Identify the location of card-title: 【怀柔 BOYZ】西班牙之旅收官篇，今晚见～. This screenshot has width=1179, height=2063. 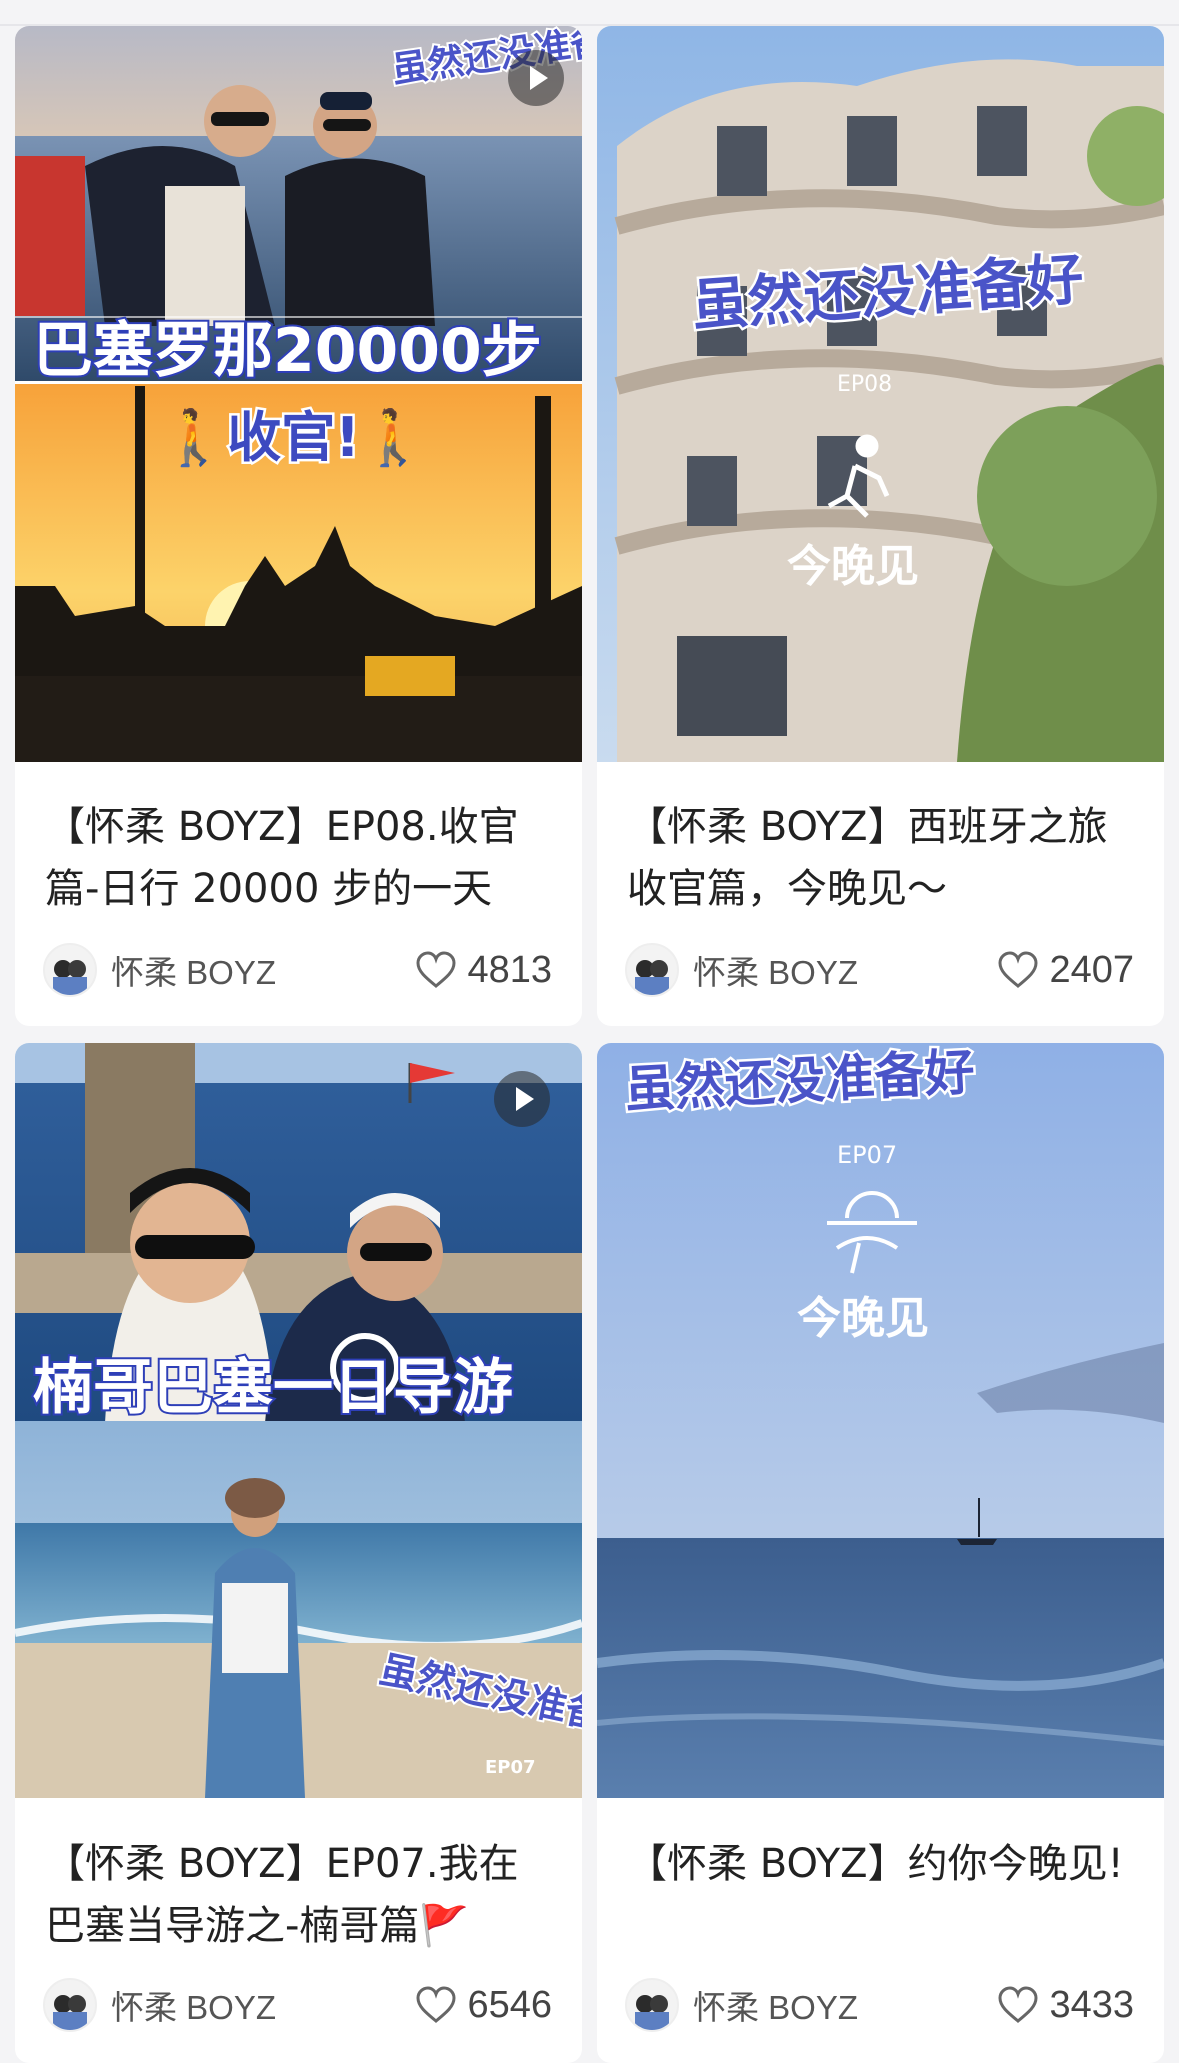
(880, 858).